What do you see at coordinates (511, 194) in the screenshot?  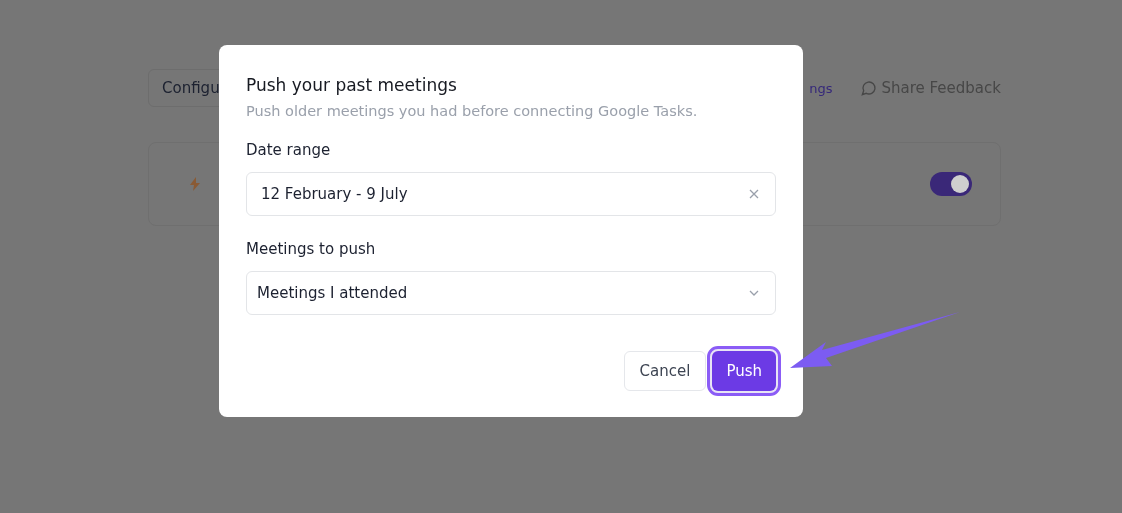 I see `date-range-field: 12 February - 9 July` at bounding box center [511, 194].